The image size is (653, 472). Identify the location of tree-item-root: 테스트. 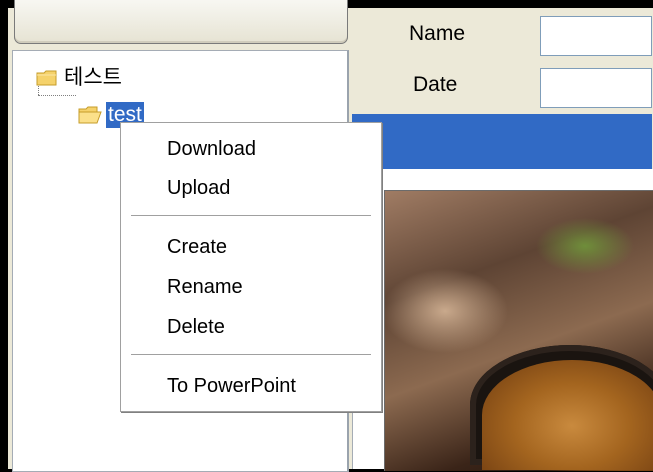
(79, 78).